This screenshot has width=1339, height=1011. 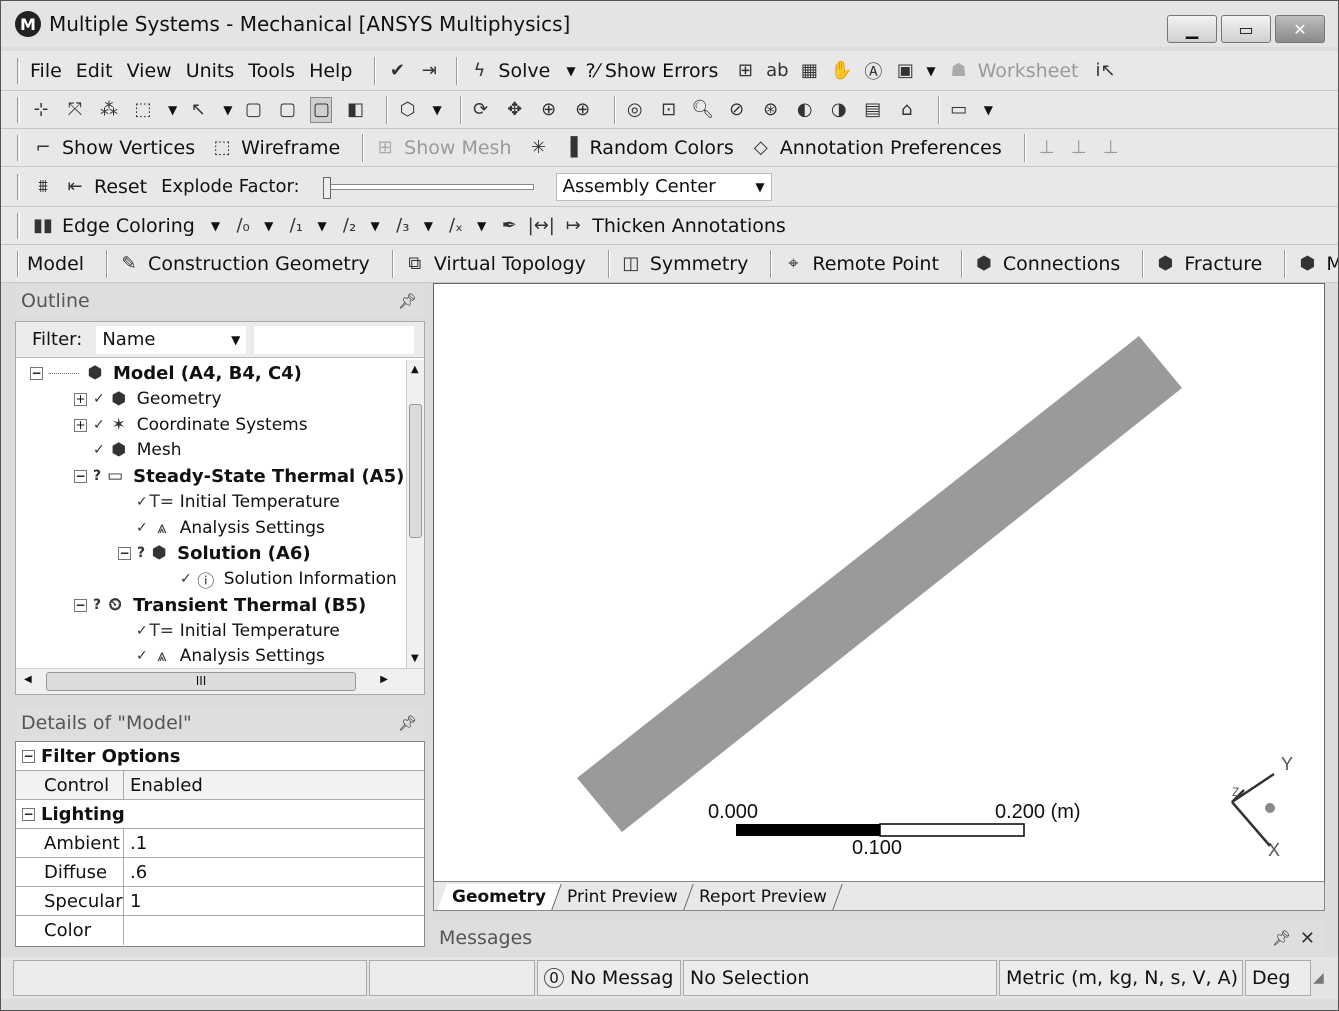 I want to click on scroll-left-icon: ◀, so click(x=28, y=679).